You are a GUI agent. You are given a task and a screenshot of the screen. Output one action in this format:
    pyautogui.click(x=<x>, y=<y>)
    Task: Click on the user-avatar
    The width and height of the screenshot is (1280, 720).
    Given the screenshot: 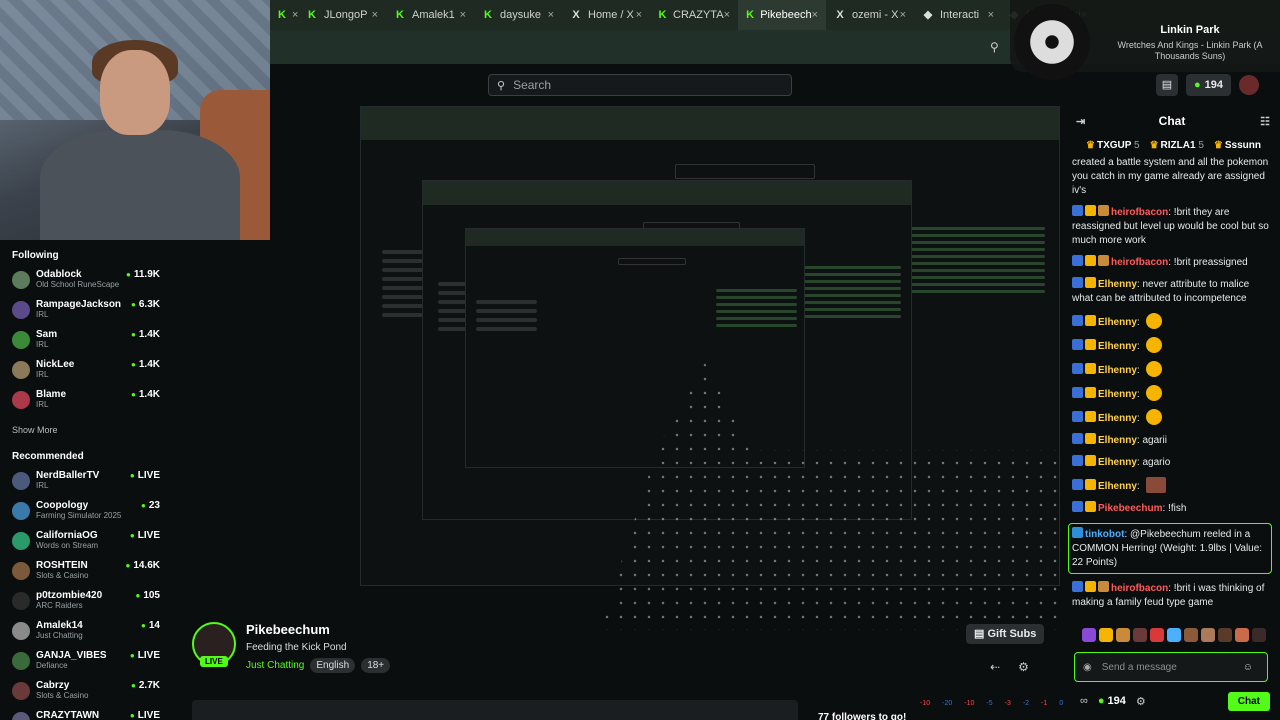 What is the action you would take?
    pyautogui.click(x=1249, y=85)
    